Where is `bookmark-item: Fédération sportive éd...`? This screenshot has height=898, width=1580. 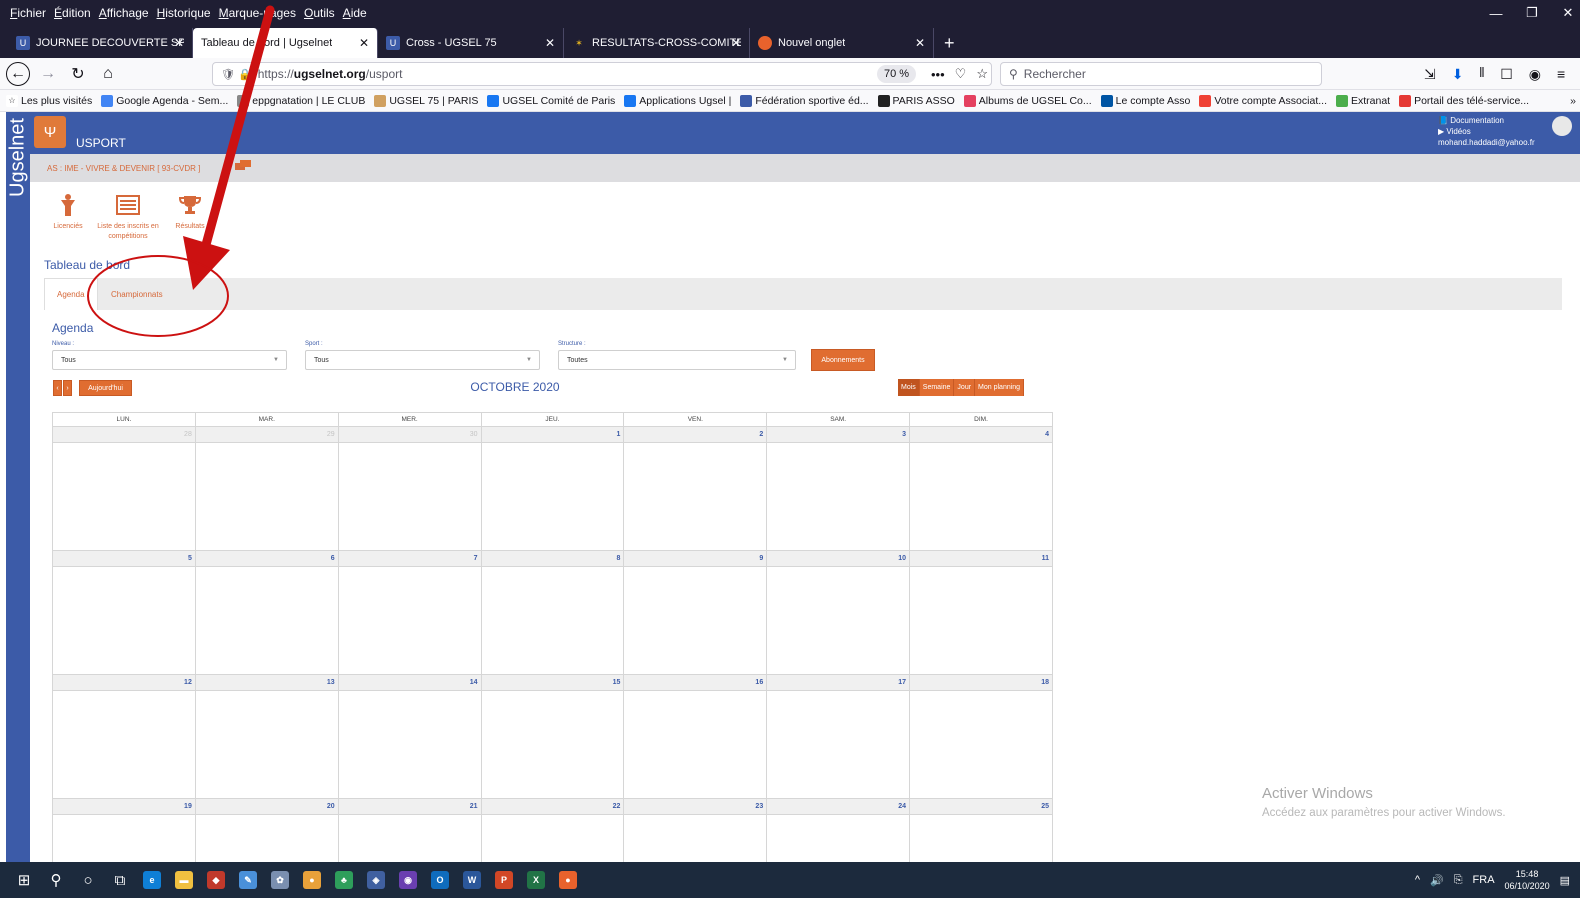 bookmark-item: Fédération sportive éd... is located at coordinates (804, 100).